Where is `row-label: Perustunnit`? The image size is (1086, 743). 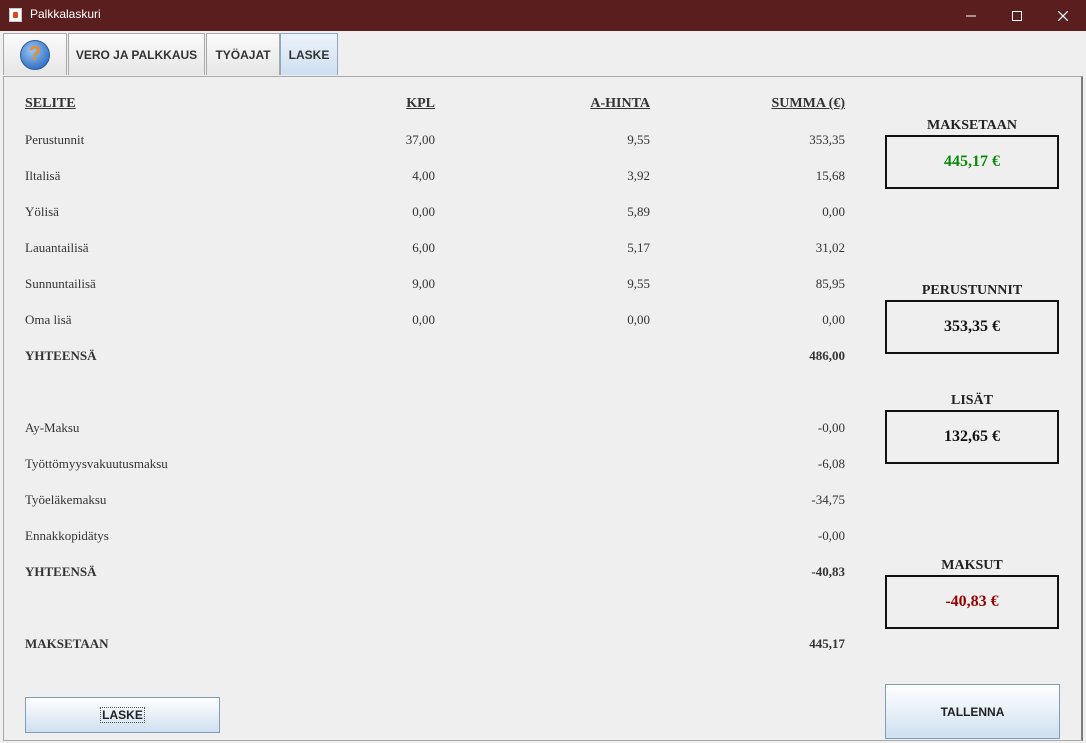 row-label: Perustunnit is located at coordinates (55, 139).